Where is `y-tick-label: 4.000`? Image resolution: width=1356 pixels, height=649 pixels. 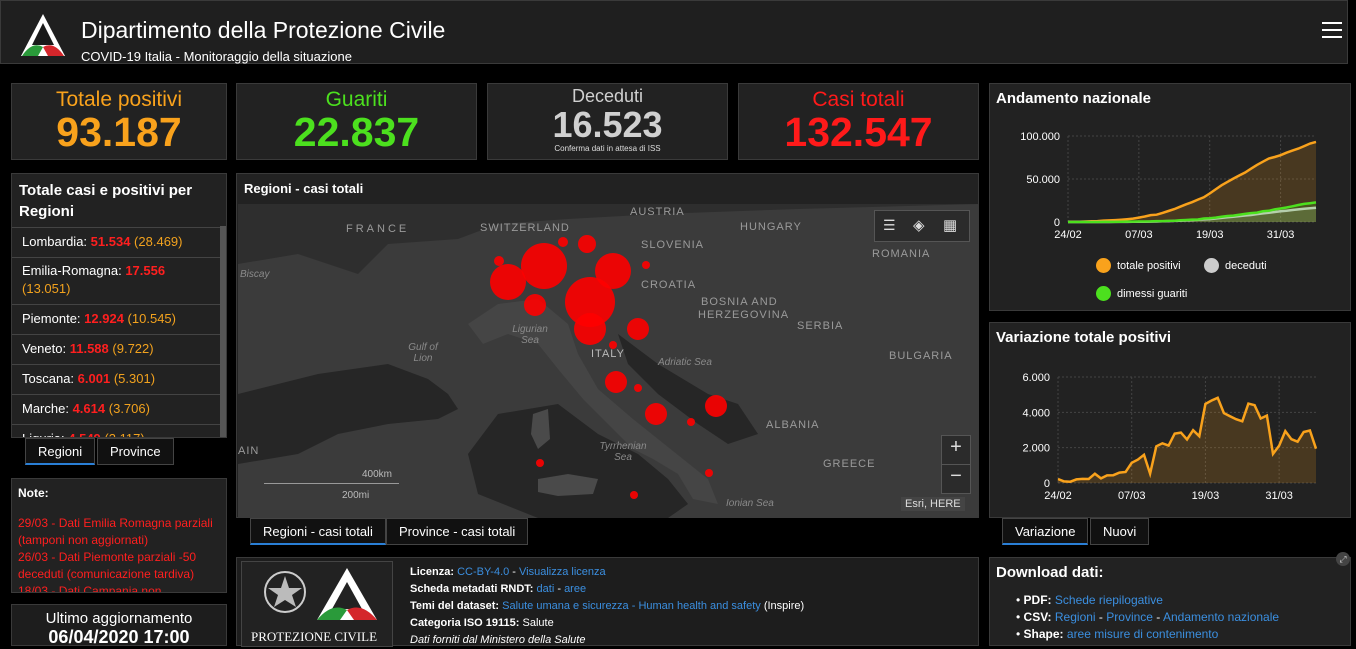 y-tick-label: 4.000 is located at coordinates (1036, 413).